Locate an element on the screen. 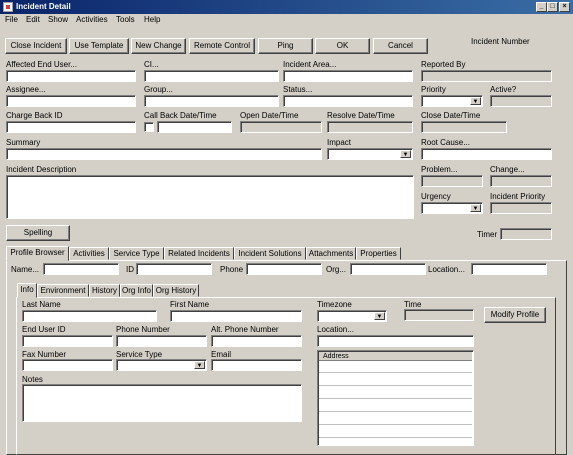  incident-priority-field is located at coordinates (521, 208).